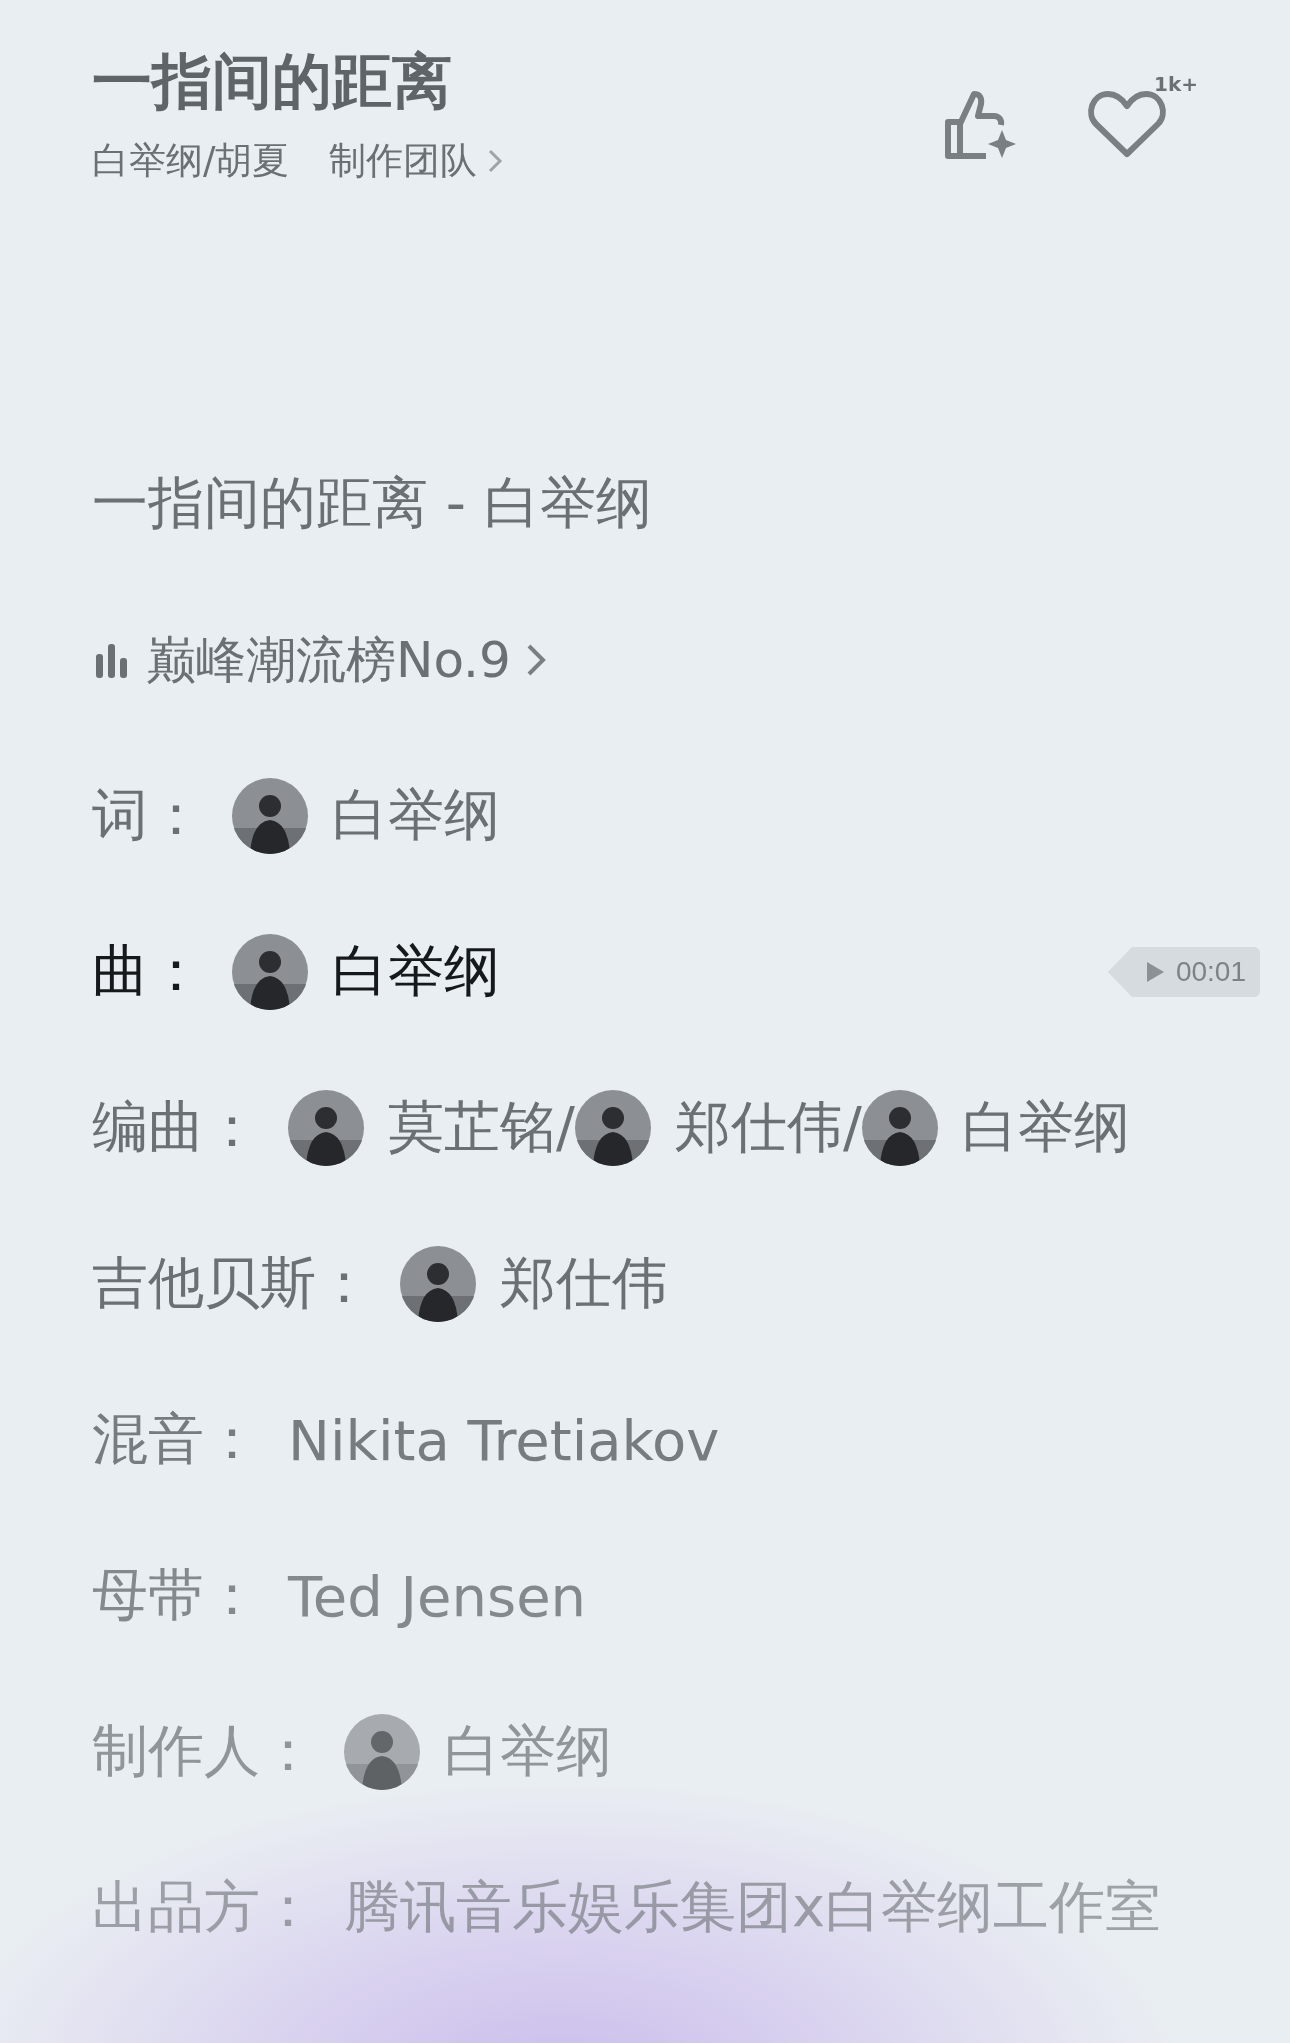  What do you see at coordinates (1176, 84) in the screenshot?
I see `like-count: 1k+` at bounding box center [1176, 84].